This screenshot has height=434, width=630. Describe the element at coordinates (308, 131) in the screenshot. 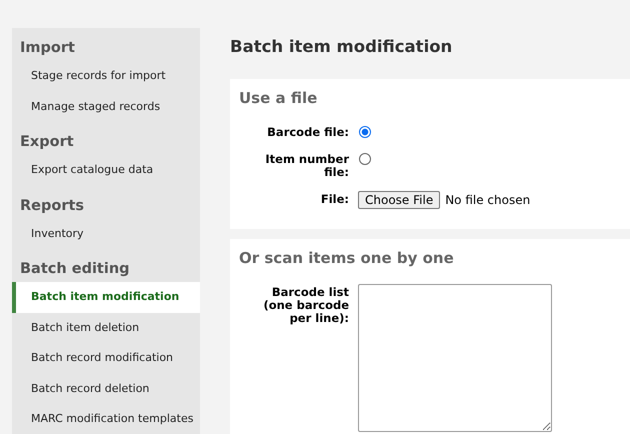

I see `field-label: Barcode file:` at that location.